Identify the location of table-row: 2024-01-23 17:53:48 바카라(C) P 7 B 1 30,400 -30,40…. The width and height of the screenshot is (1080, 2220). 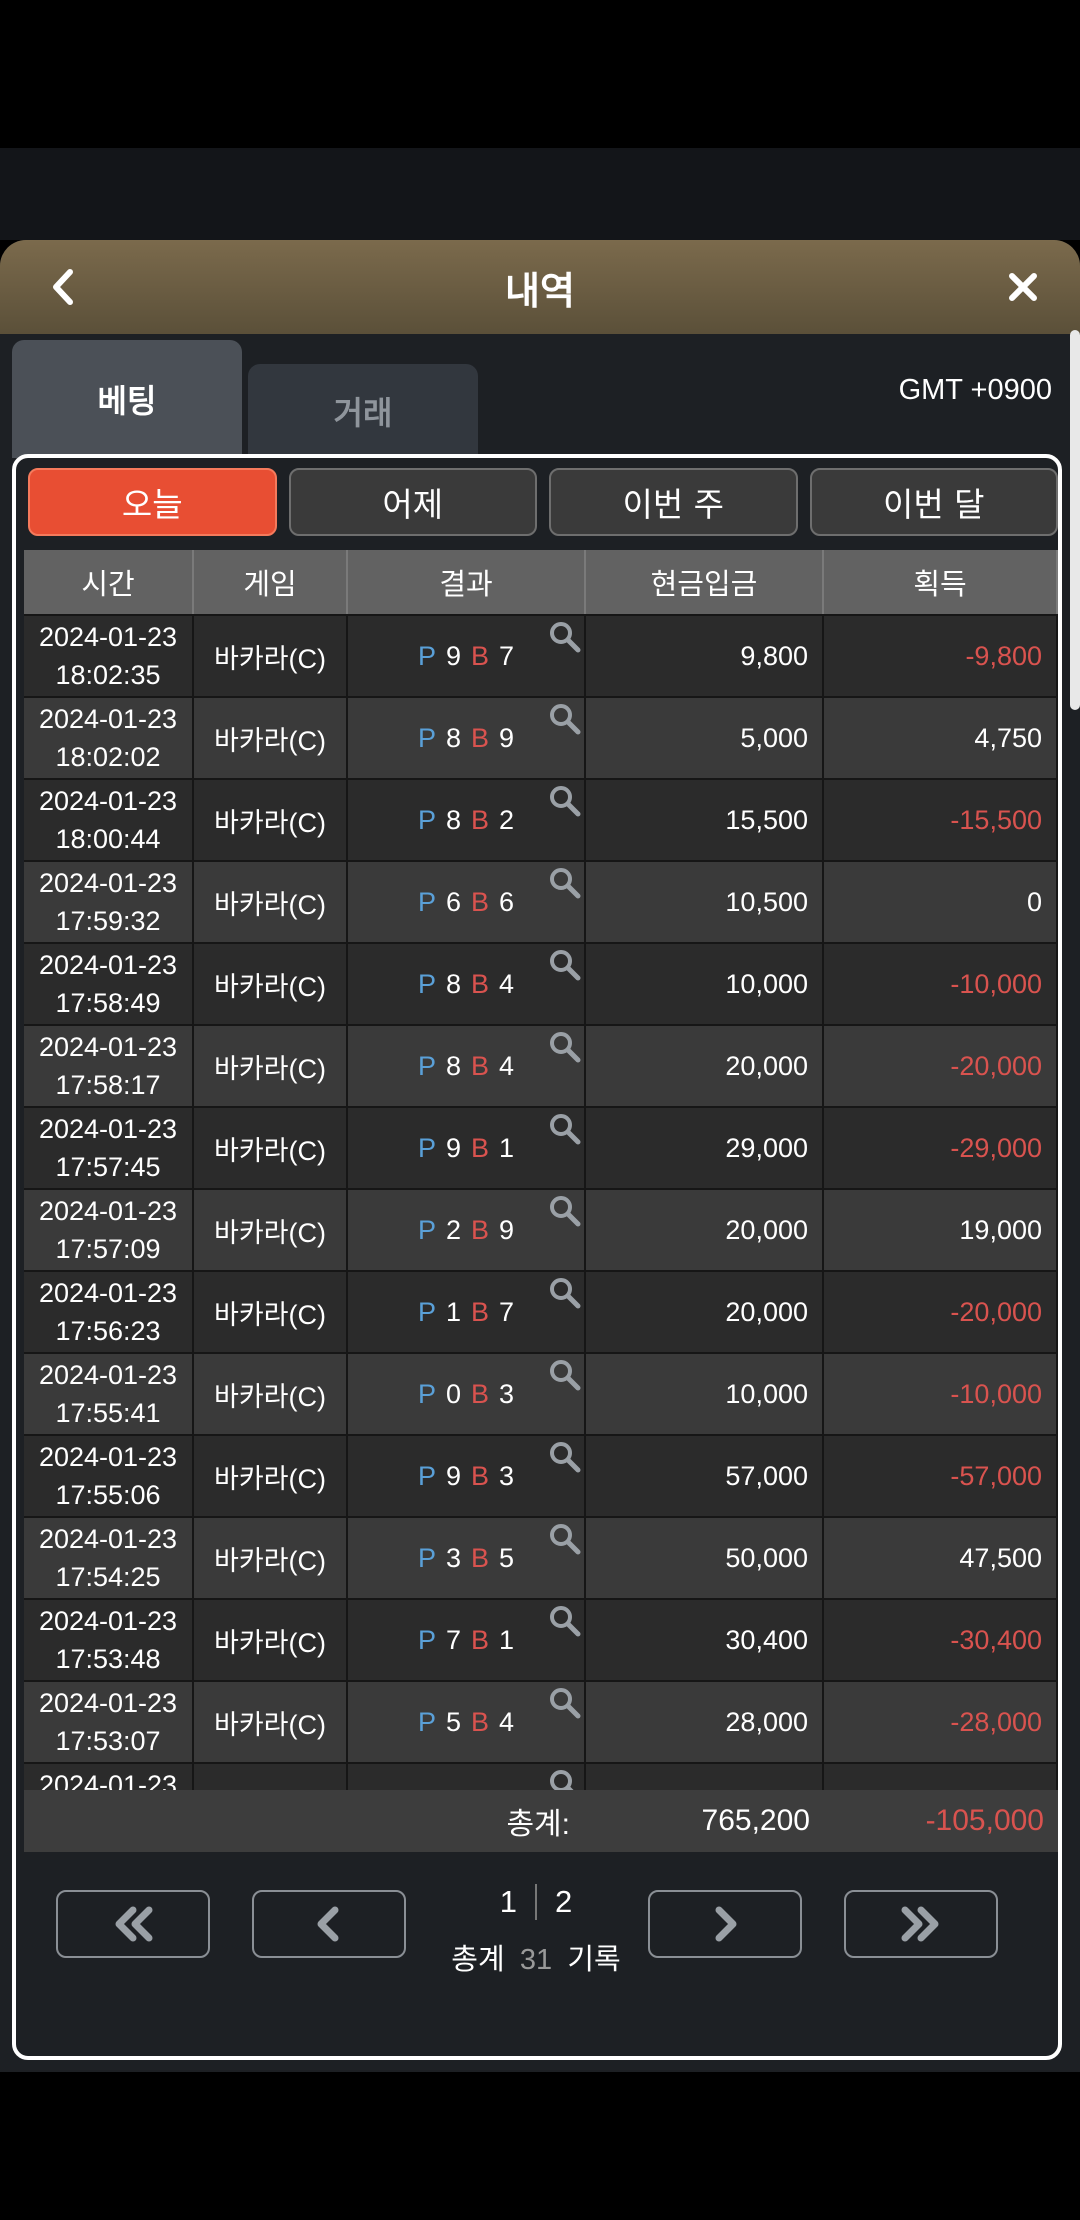
(541, 1639).